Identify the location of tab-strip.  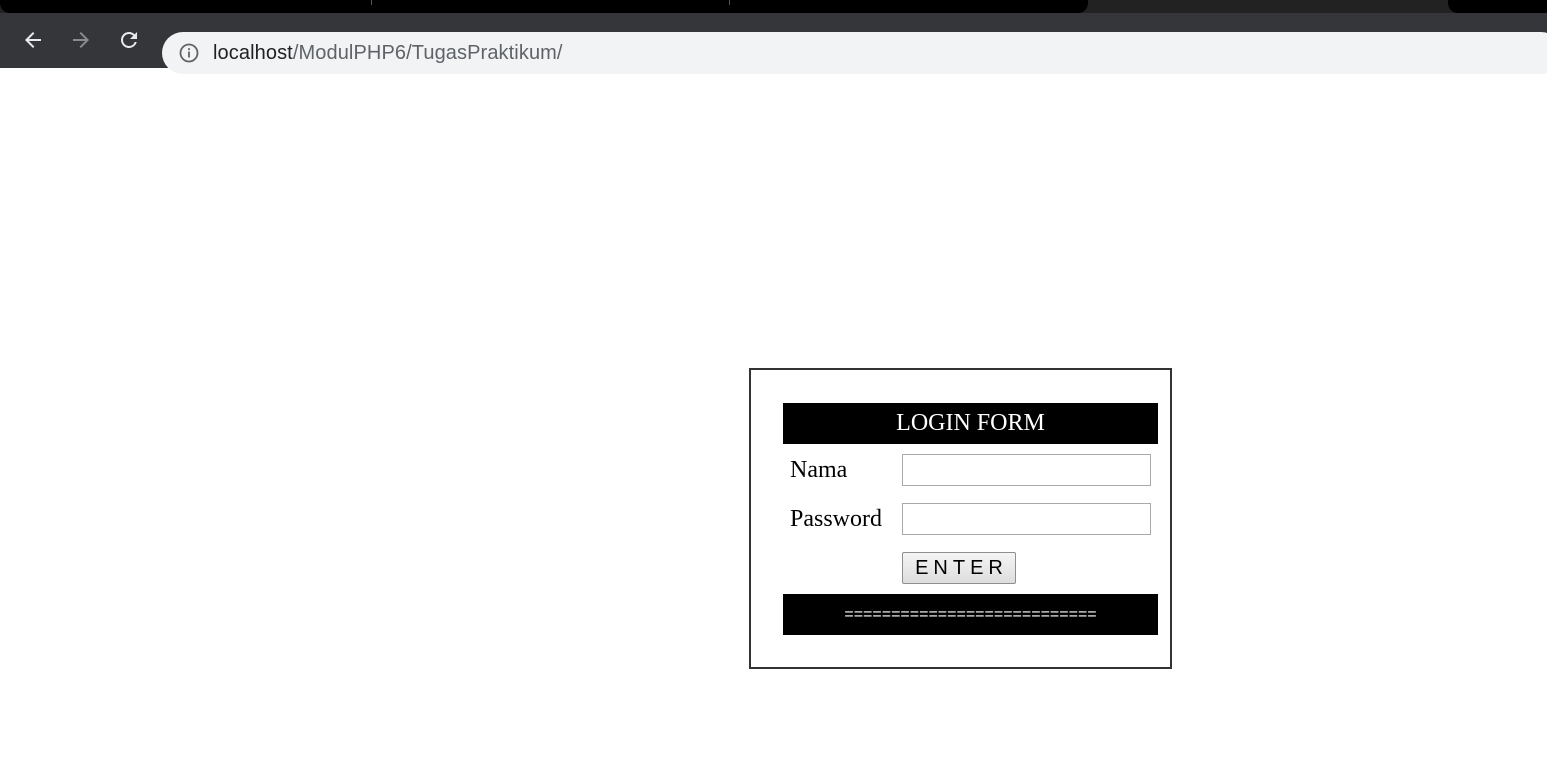
(773, 7).